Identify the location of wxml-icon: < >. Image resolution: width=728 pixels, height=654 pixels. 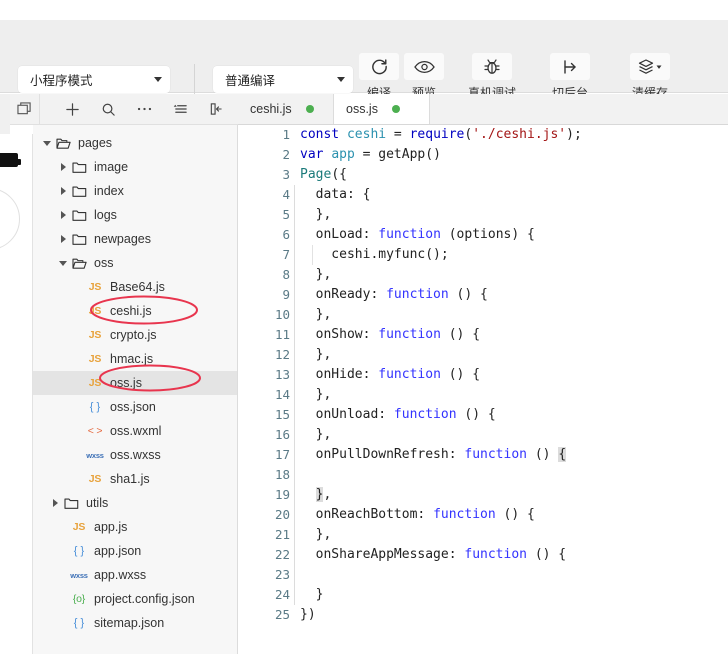
(95, 431).